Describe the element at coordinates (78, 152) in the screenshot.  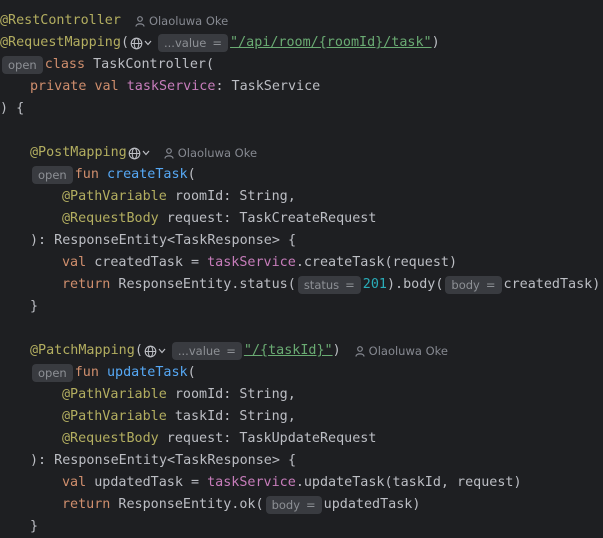
I see `post-mapping-annotation: @PostMapping` at that location.